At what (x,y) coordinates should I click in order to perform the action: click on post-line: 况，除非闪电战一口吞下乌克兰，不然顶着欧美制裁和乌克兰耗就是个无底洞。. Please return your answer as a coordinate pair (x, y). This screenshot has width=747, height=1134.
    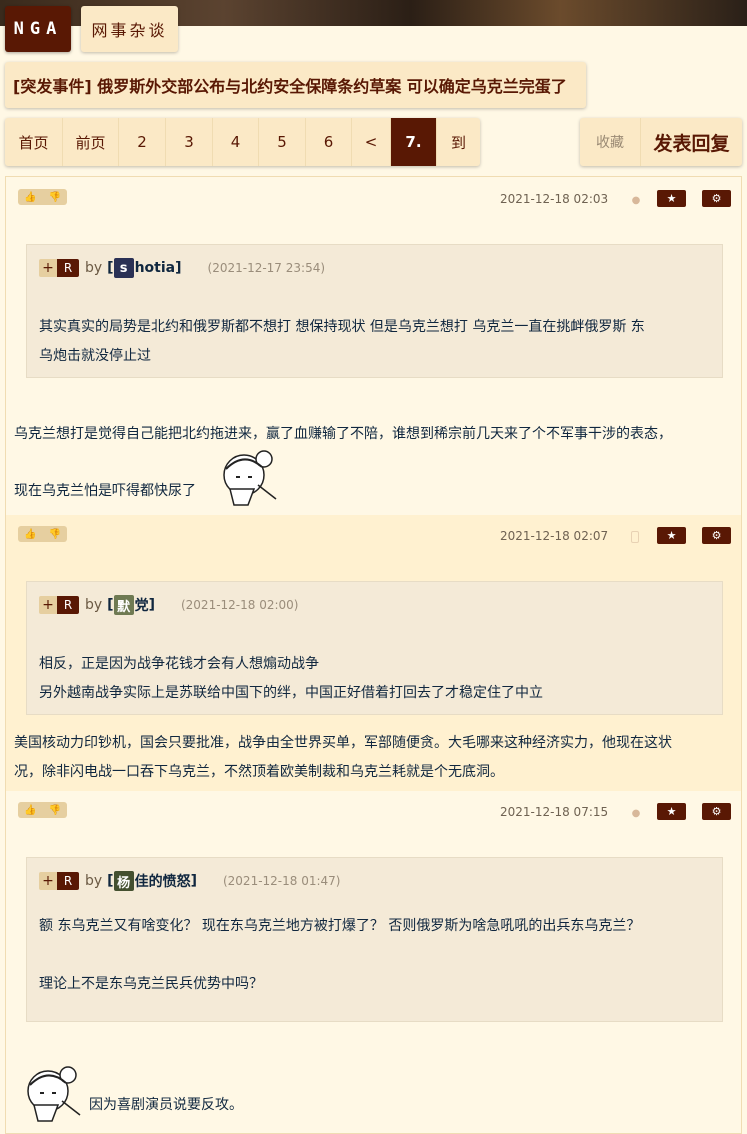
    Looking at the image, I should click on (259, 772).